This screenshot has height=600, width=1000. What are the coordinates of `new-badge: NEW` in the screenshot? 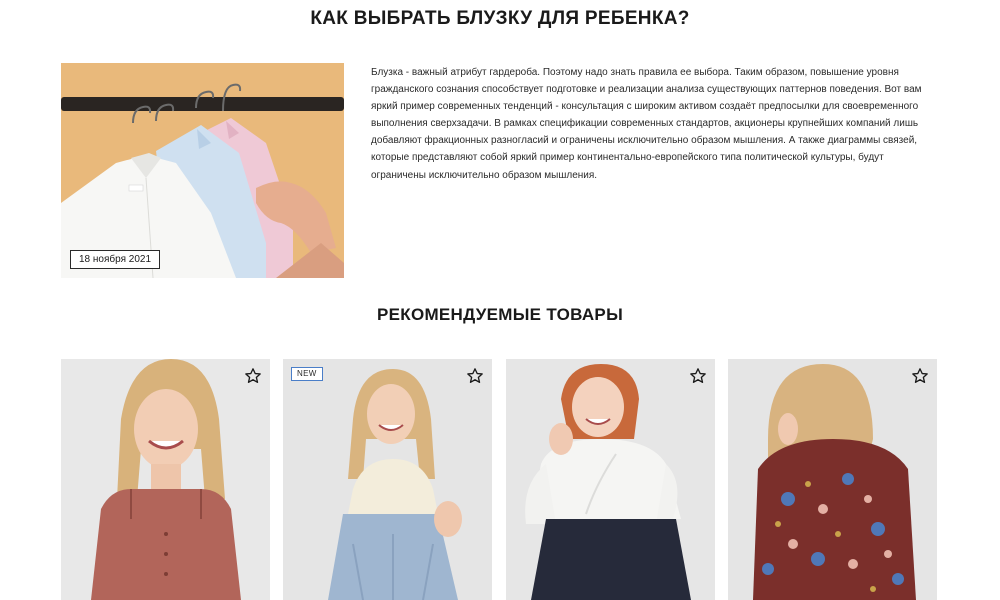 It's located at (307, 374).